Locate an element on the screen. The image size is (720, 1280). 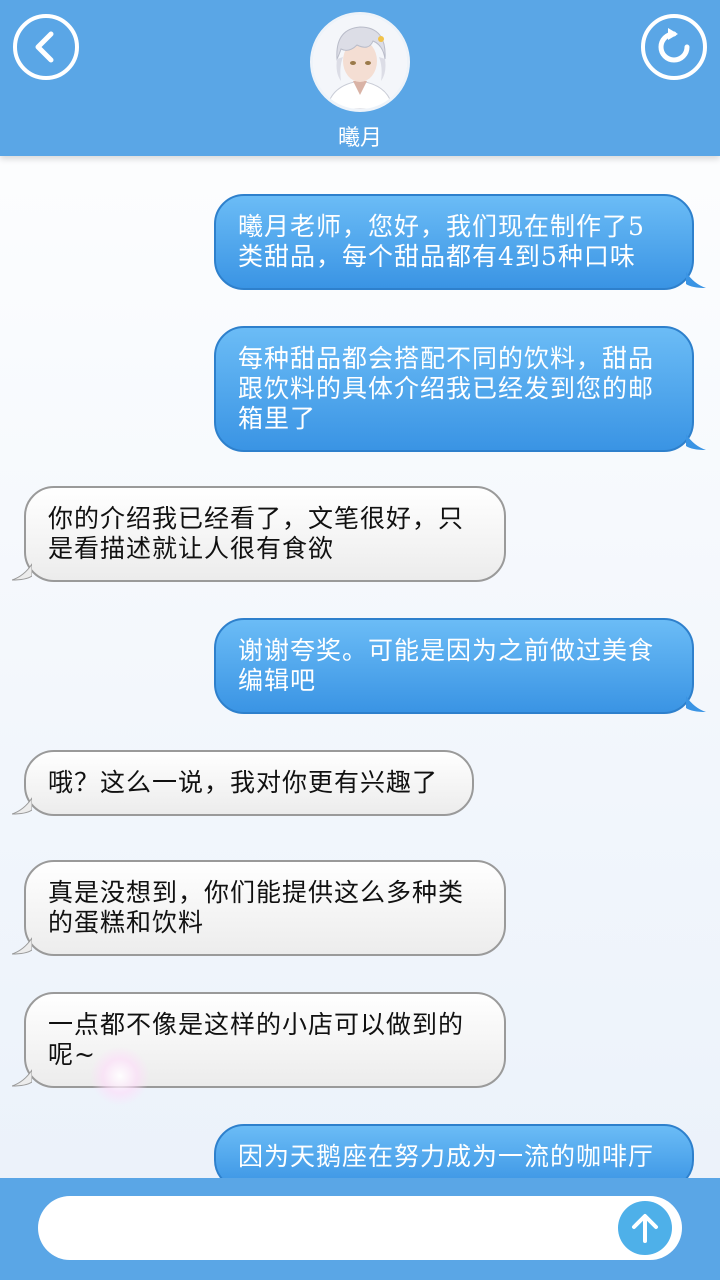
message-bubble-outgoing: 谢谢夸奖。可能是因为之前做过美食编辑吧 is located at coordinates (460, 666).